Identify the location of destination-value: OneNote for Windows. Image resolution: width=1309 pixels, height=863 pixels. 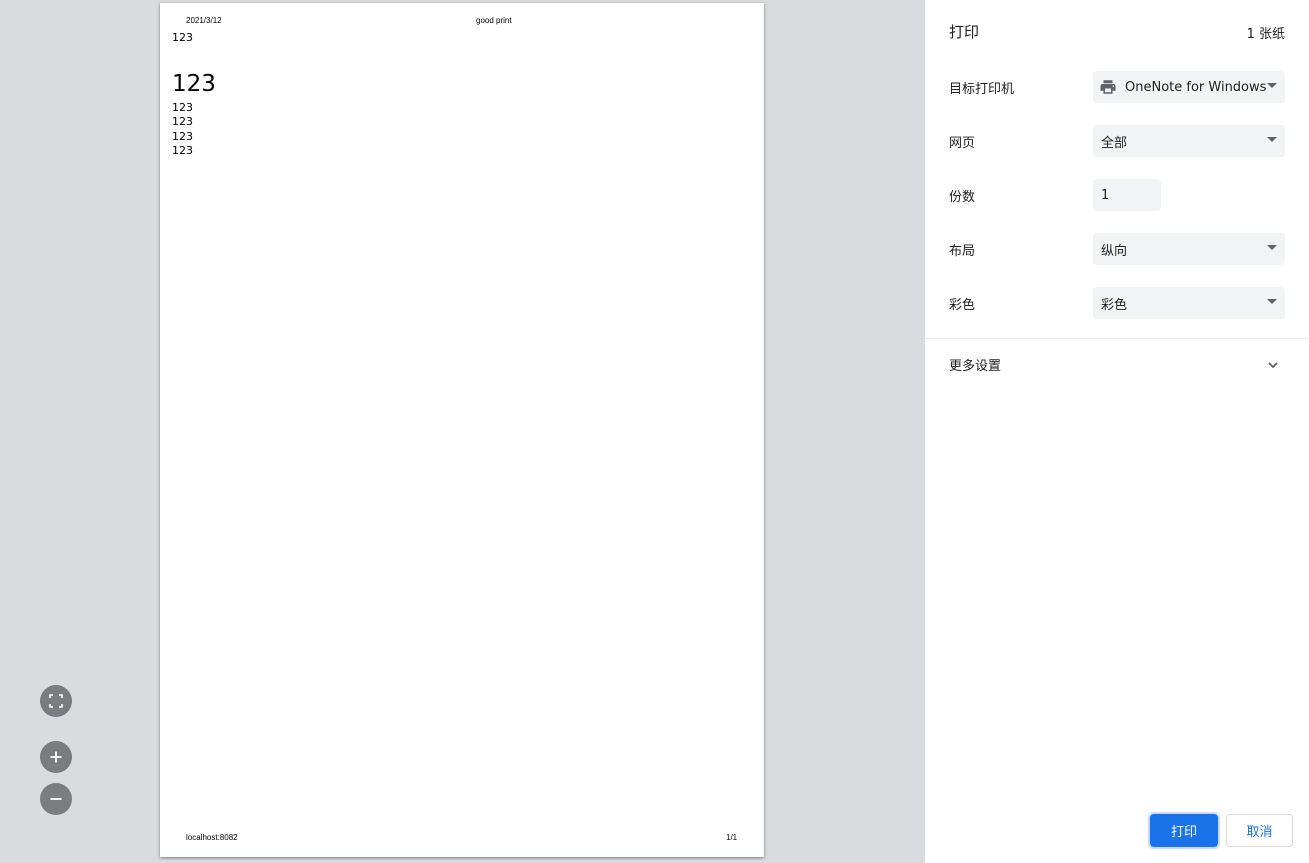
(1196, 87).